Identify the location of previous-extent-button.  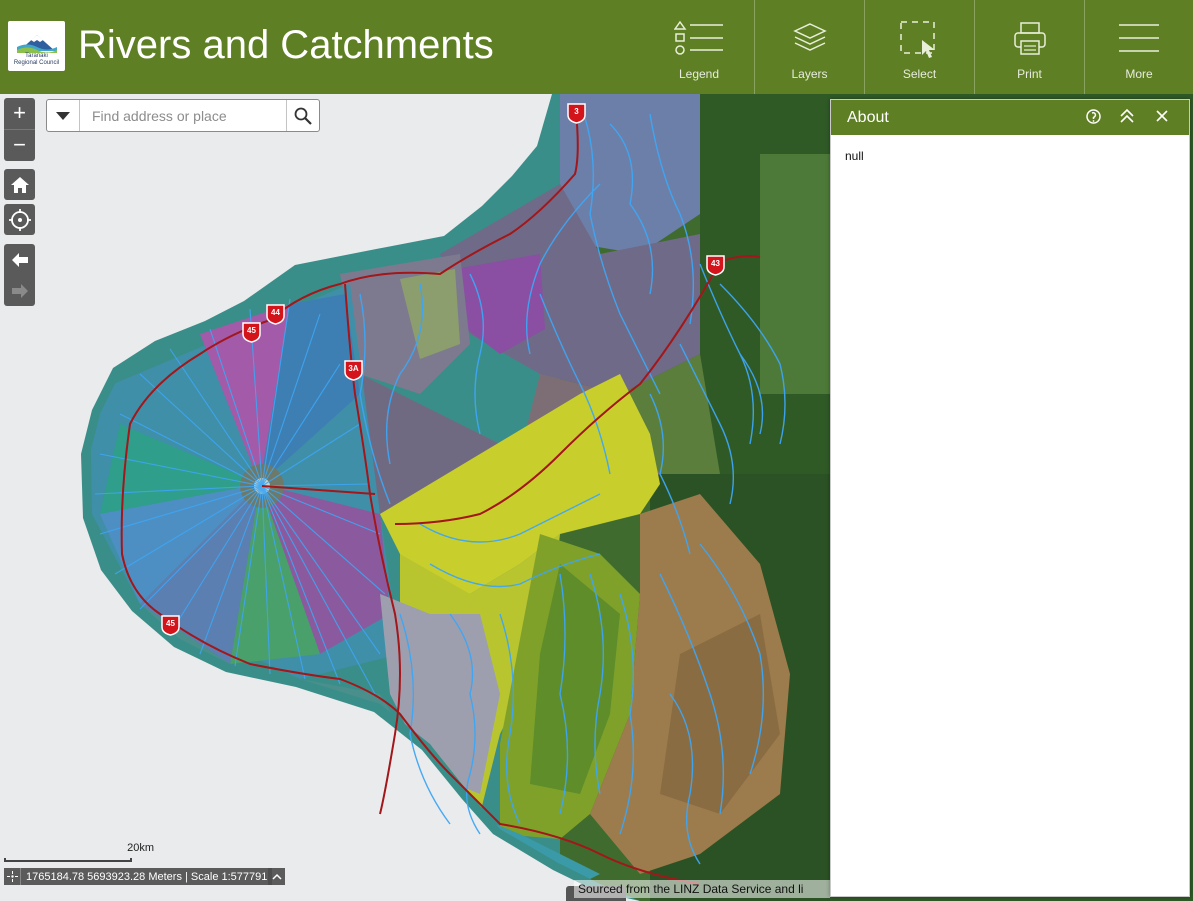
(19, 259).